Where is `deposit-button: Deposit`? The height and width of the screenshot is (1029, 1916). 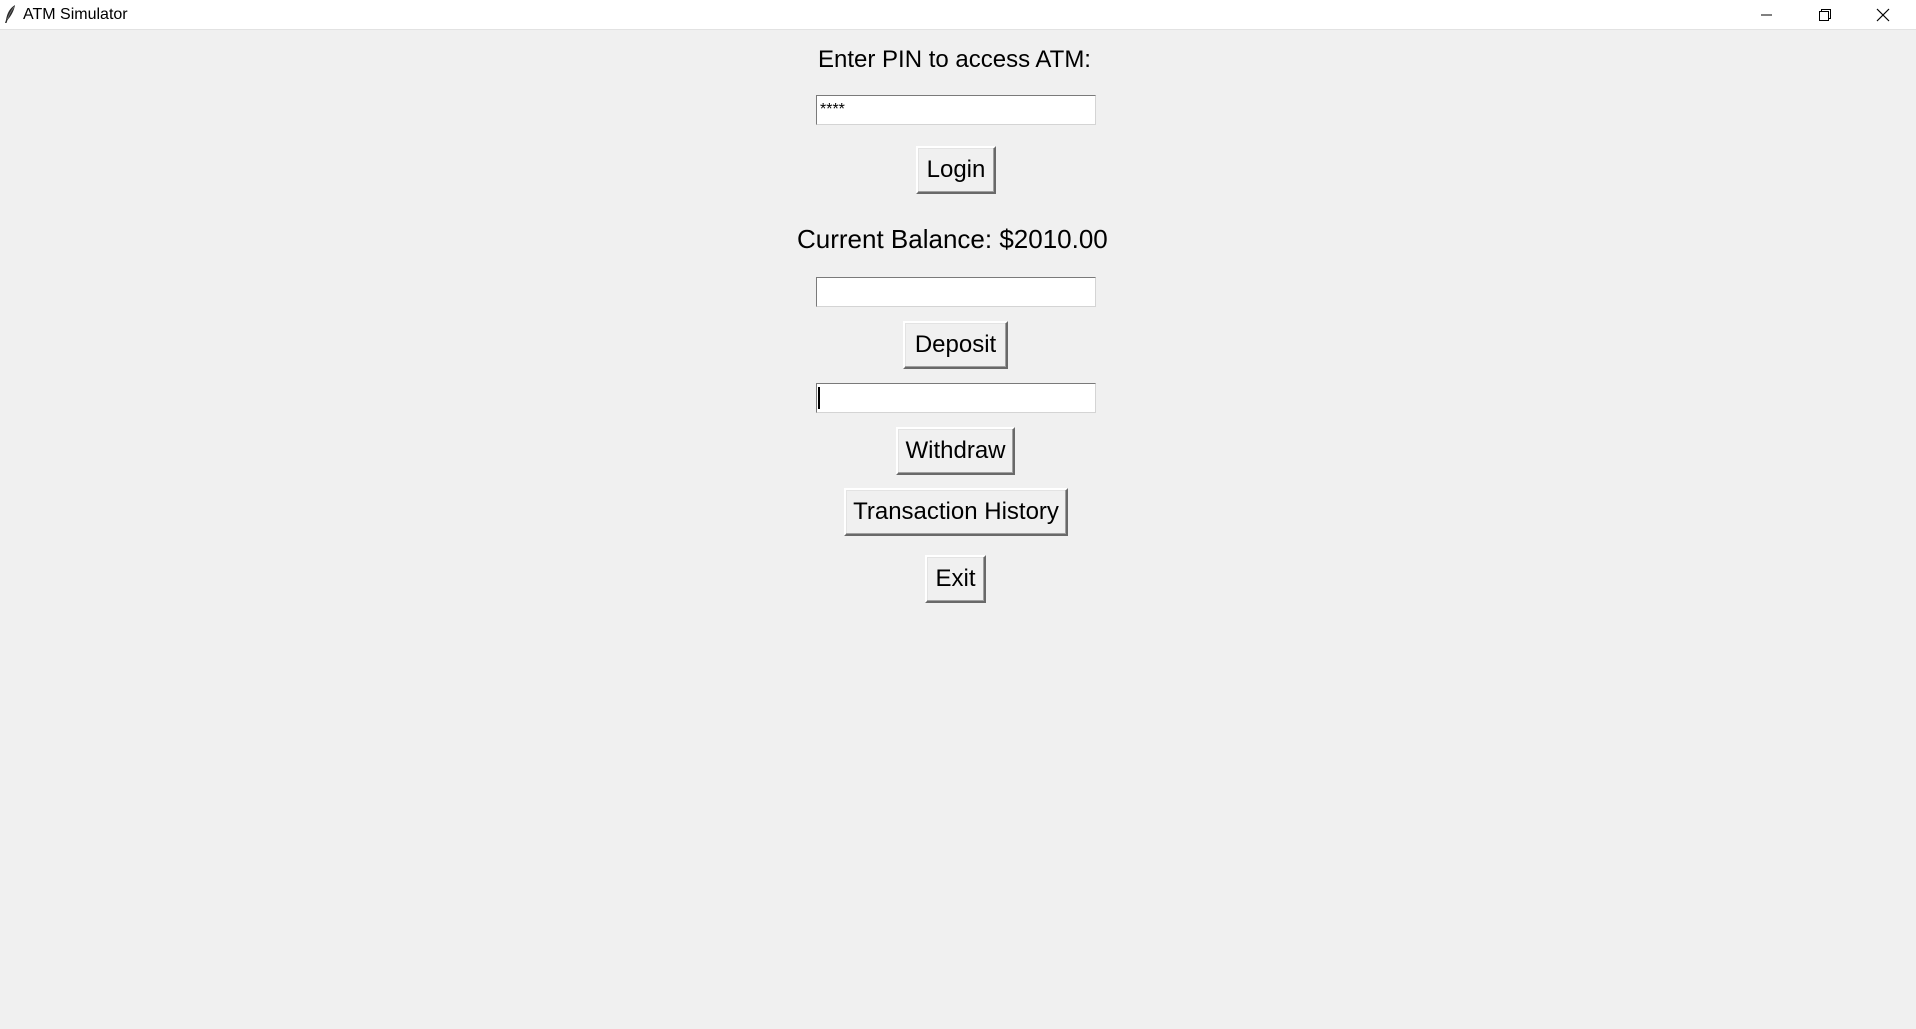
deposit-button: Deposit is located at coordinates (955, 345).